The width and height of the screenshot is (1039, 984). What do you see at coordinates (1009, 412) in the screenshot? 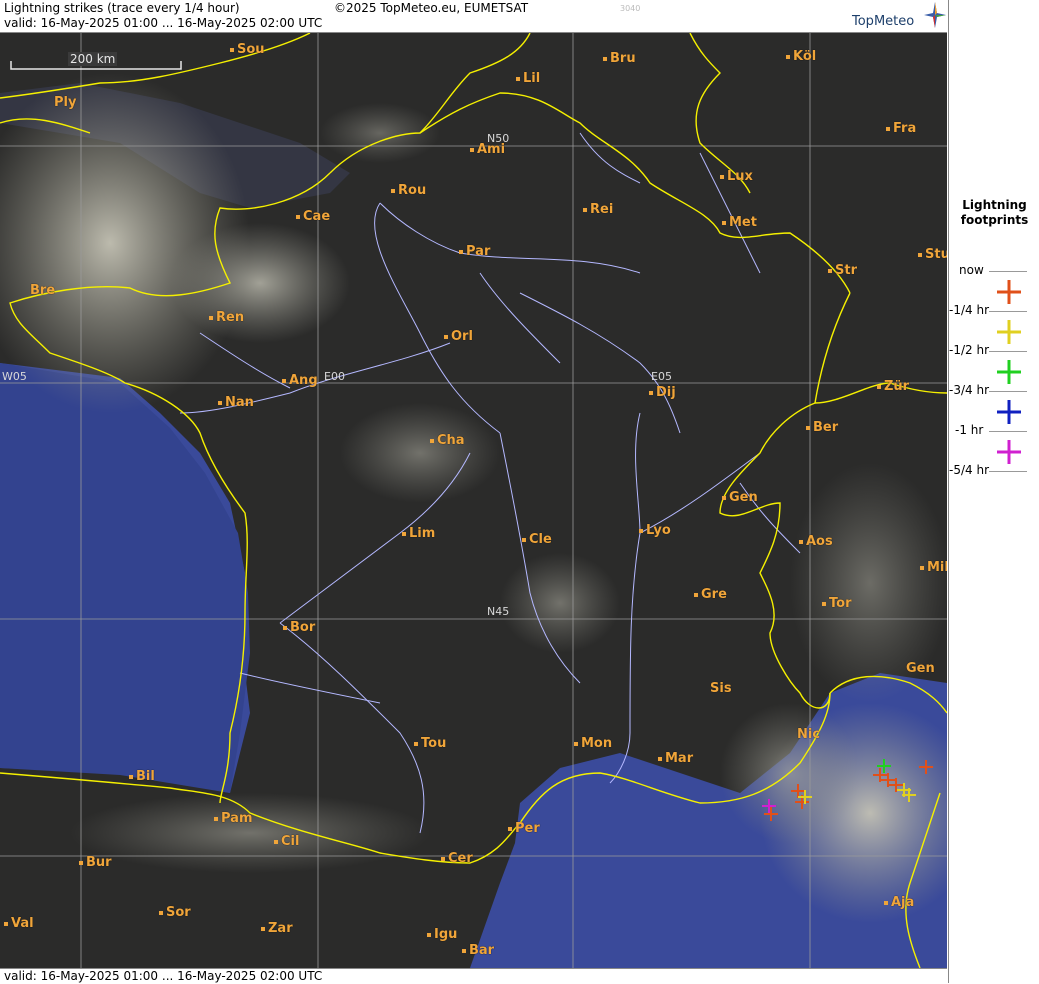
I see `cross-icon-hour` at bounding box center [1009, 412].